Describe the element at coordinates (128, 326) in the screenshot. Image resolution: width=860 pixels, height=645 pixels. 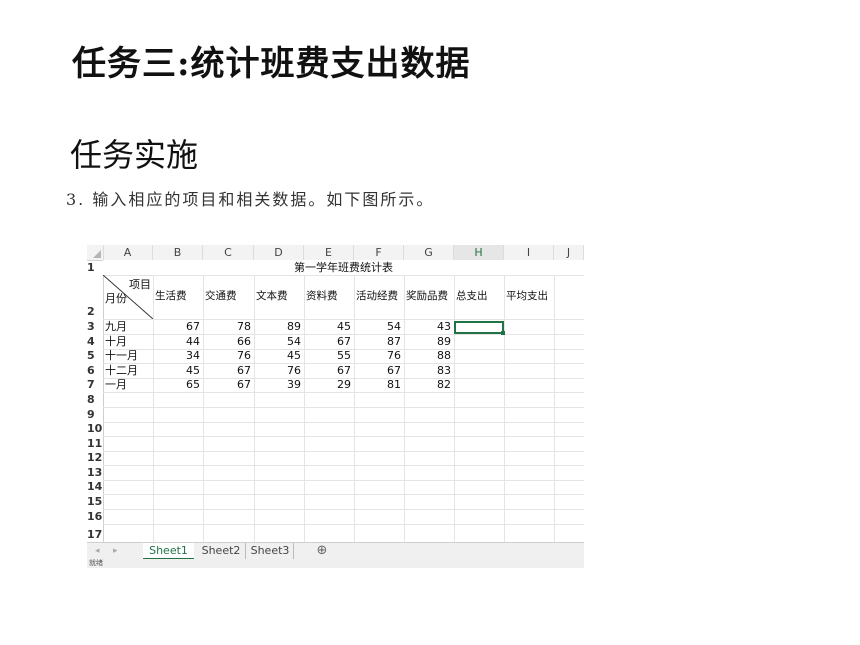
I see `month-cell: 九月` at that location.